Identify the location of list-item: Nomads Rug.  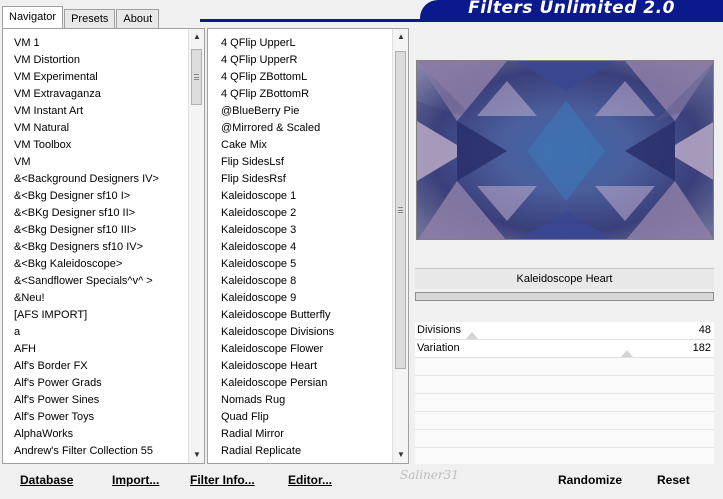
(300, 400).